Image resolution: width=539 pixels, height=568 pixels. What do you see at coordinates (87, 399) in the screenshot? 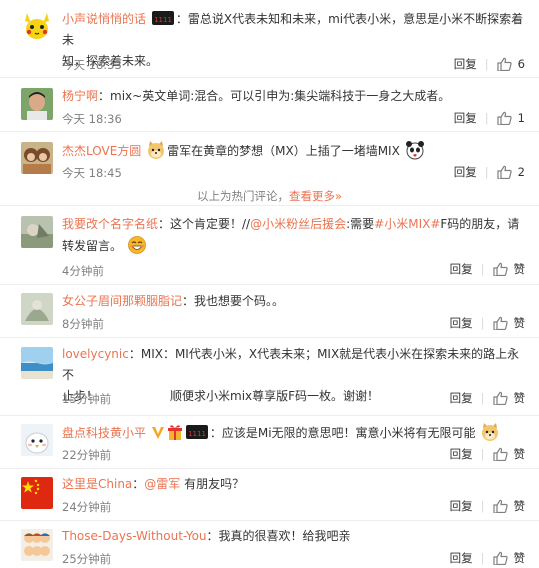
I see `comment-time: 15分钟前` at bounding box center [87, 399].